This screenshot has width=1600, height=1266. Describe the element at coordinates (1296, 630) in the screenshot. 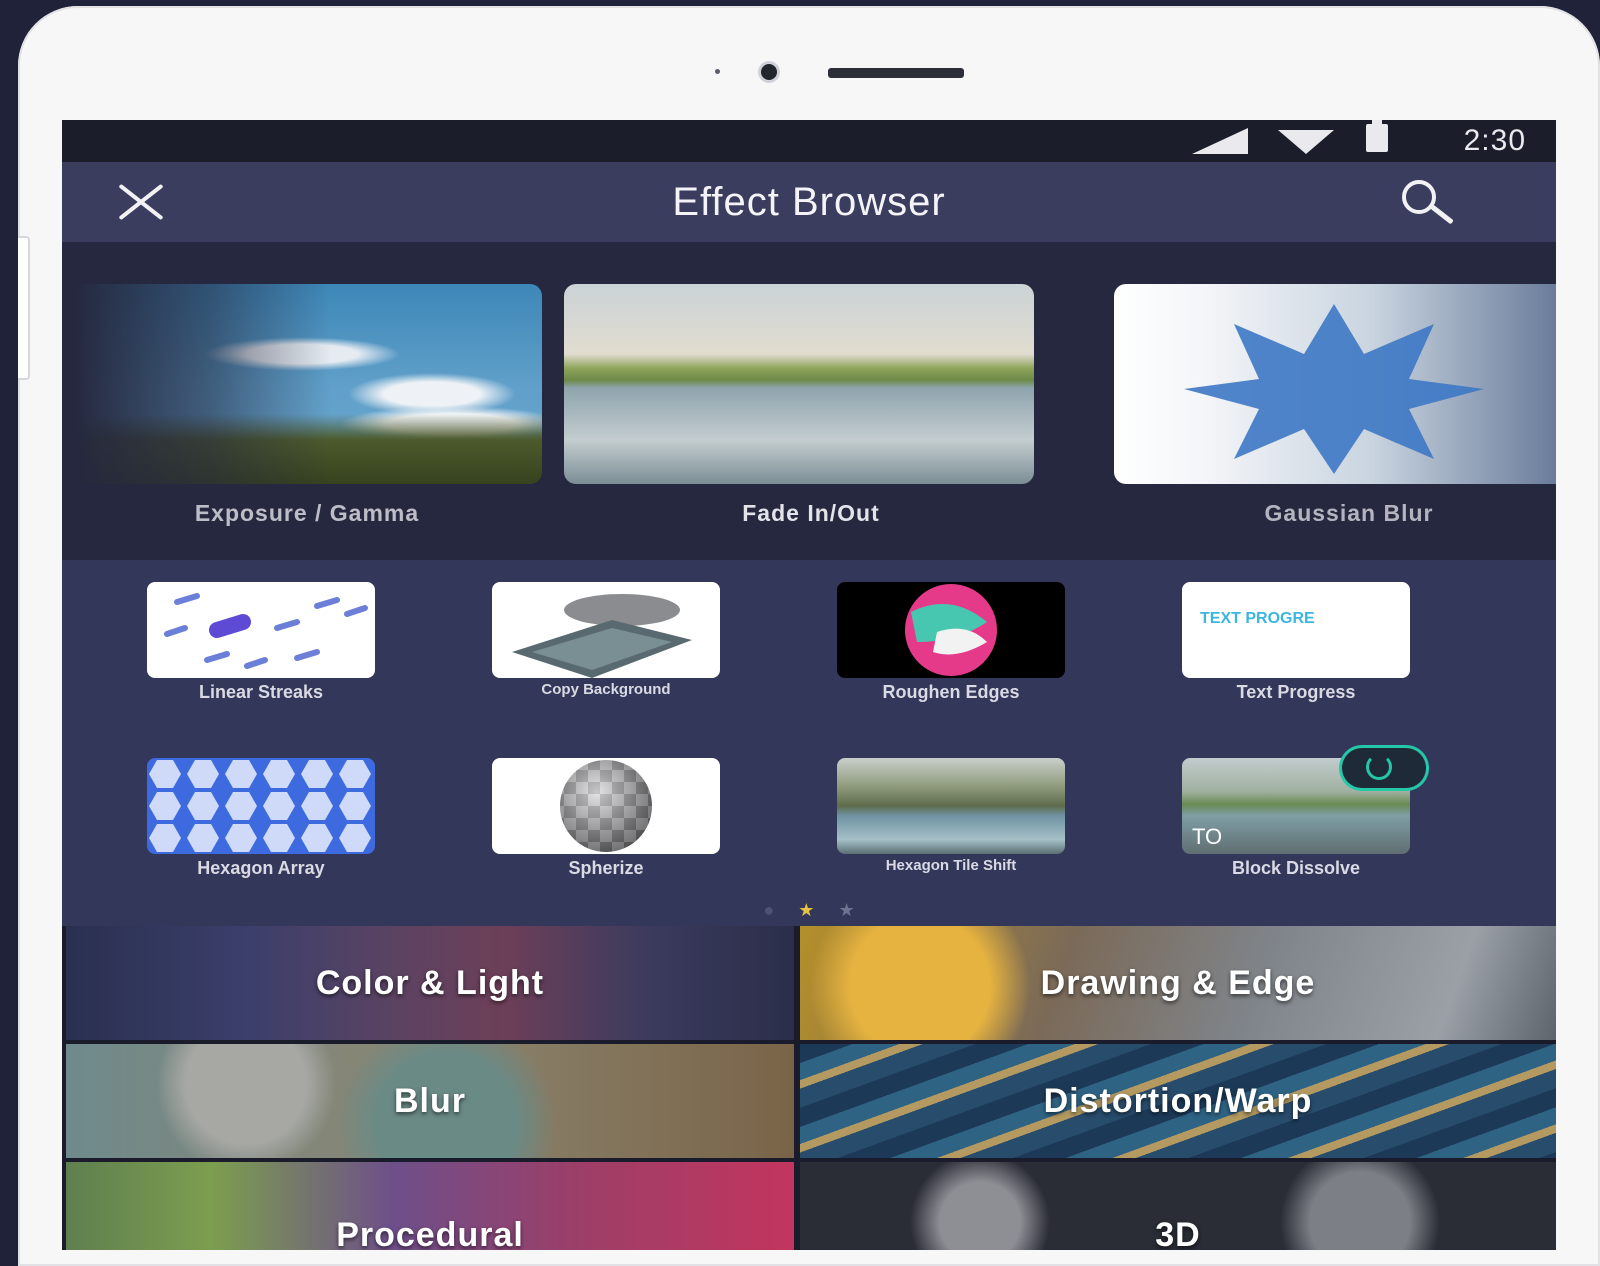

I see `effect-thumbnail: TEXT PROGRE` at that location.